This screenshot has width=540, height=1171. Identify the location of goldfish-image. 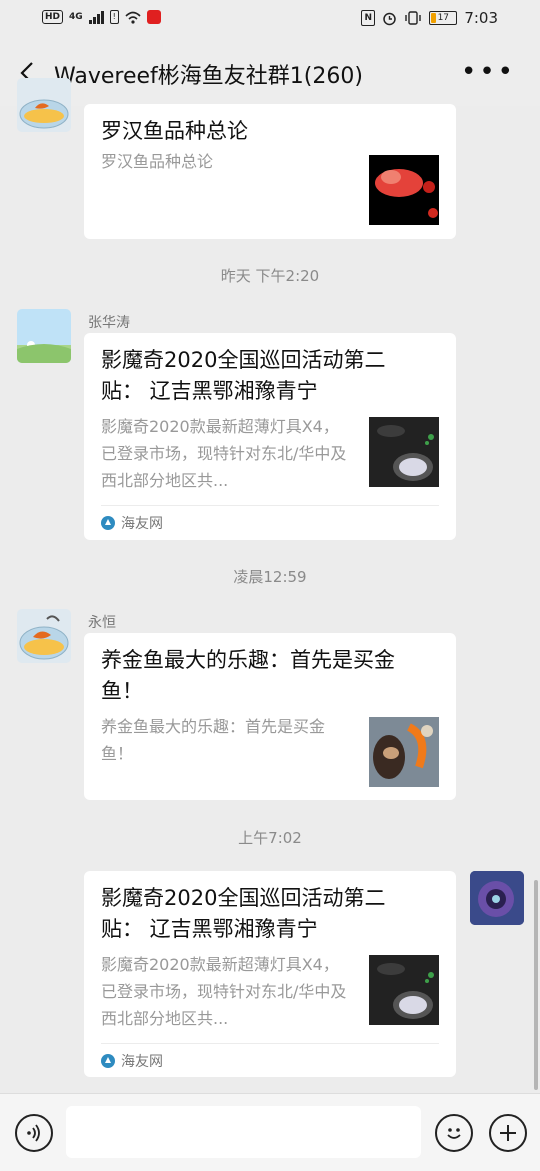
(404, 752).